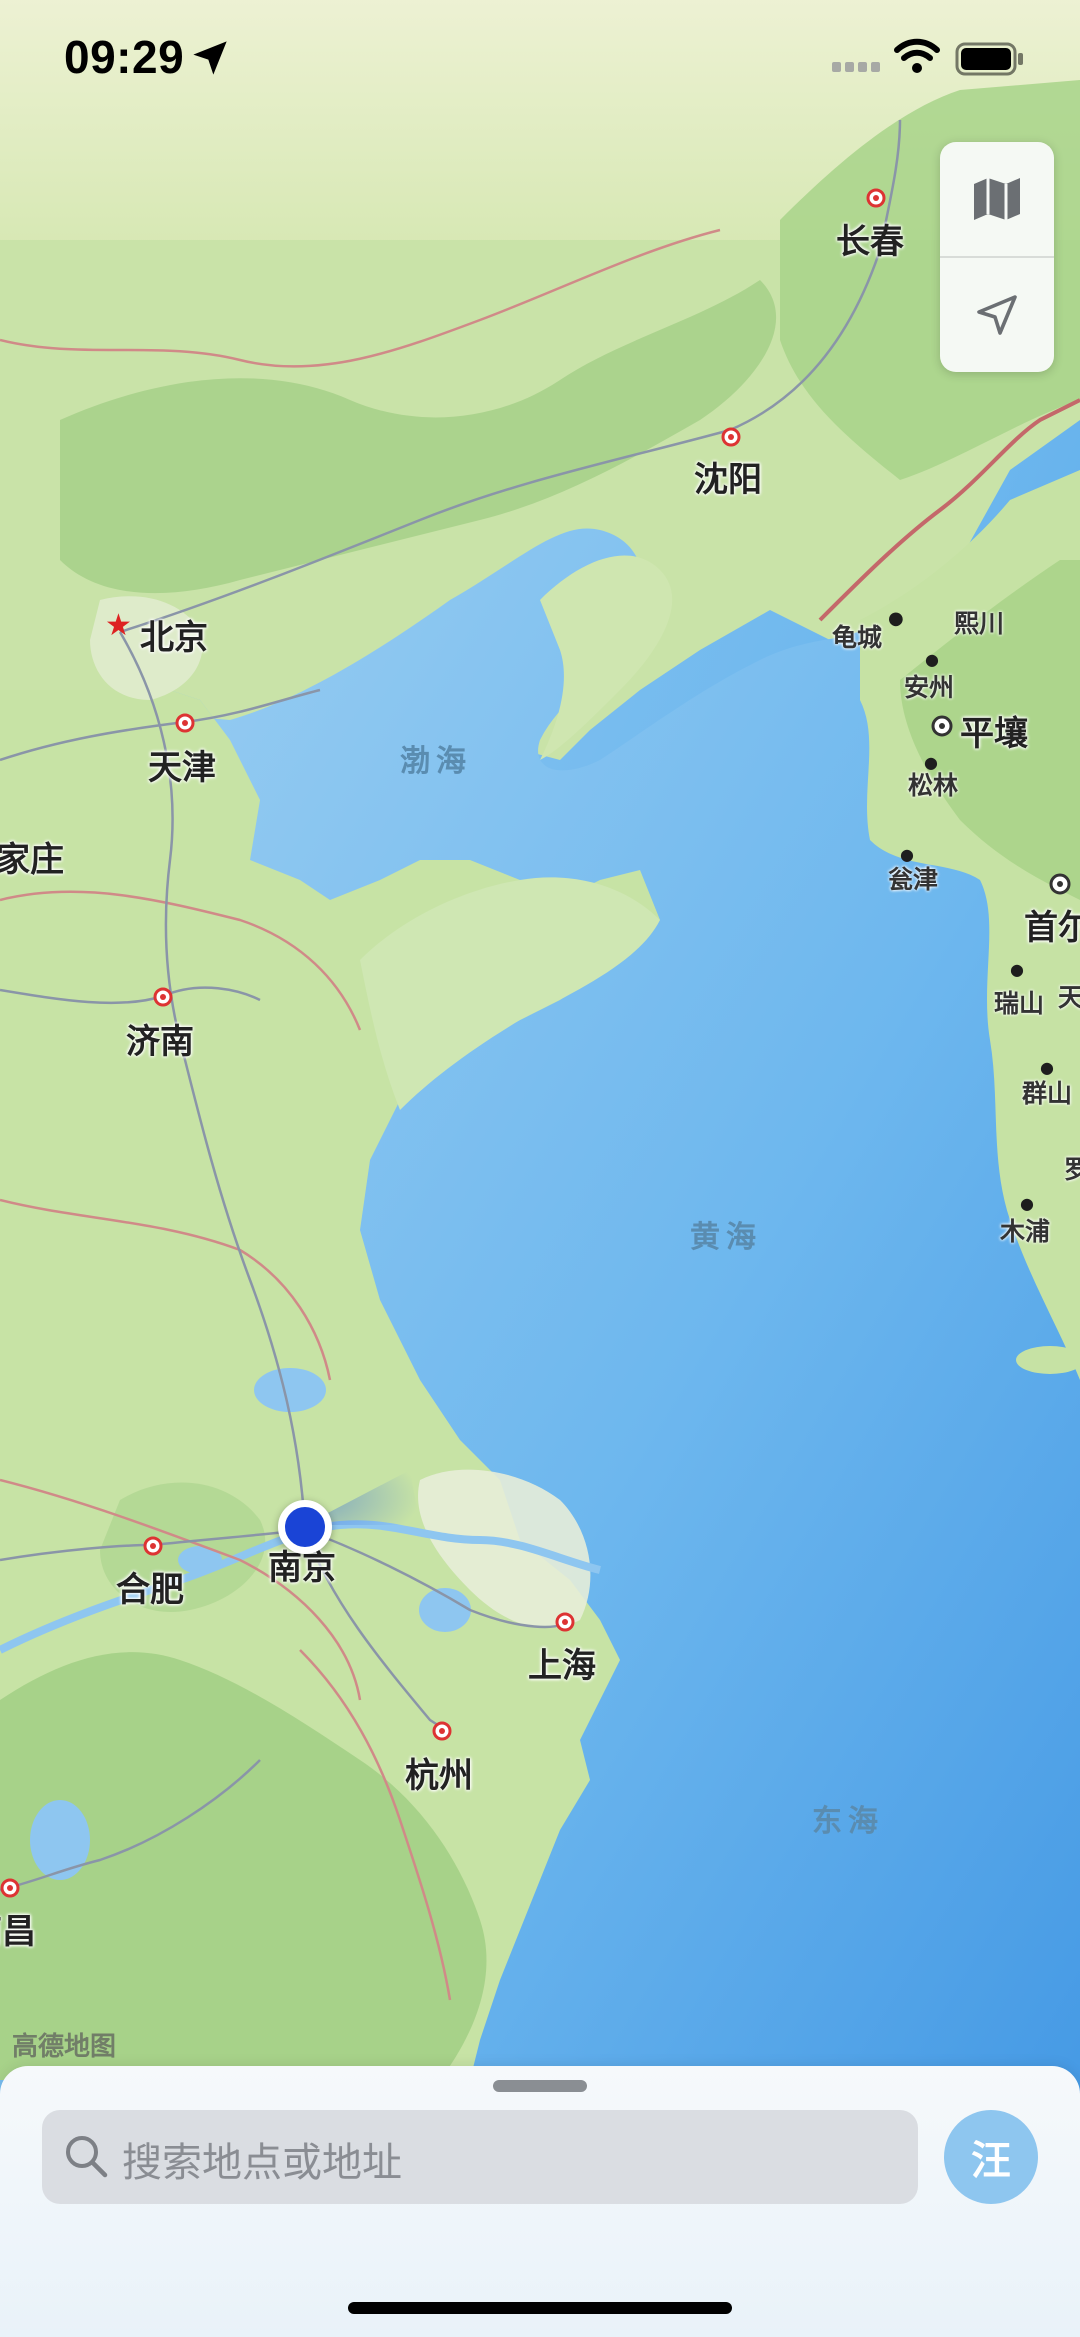 This screenshot has width=1080, height=2337. What do you see at coordinates (726, 1237) in the screenshot?
I see `sea-label: 黄海` at bounding box center [726, 1237].